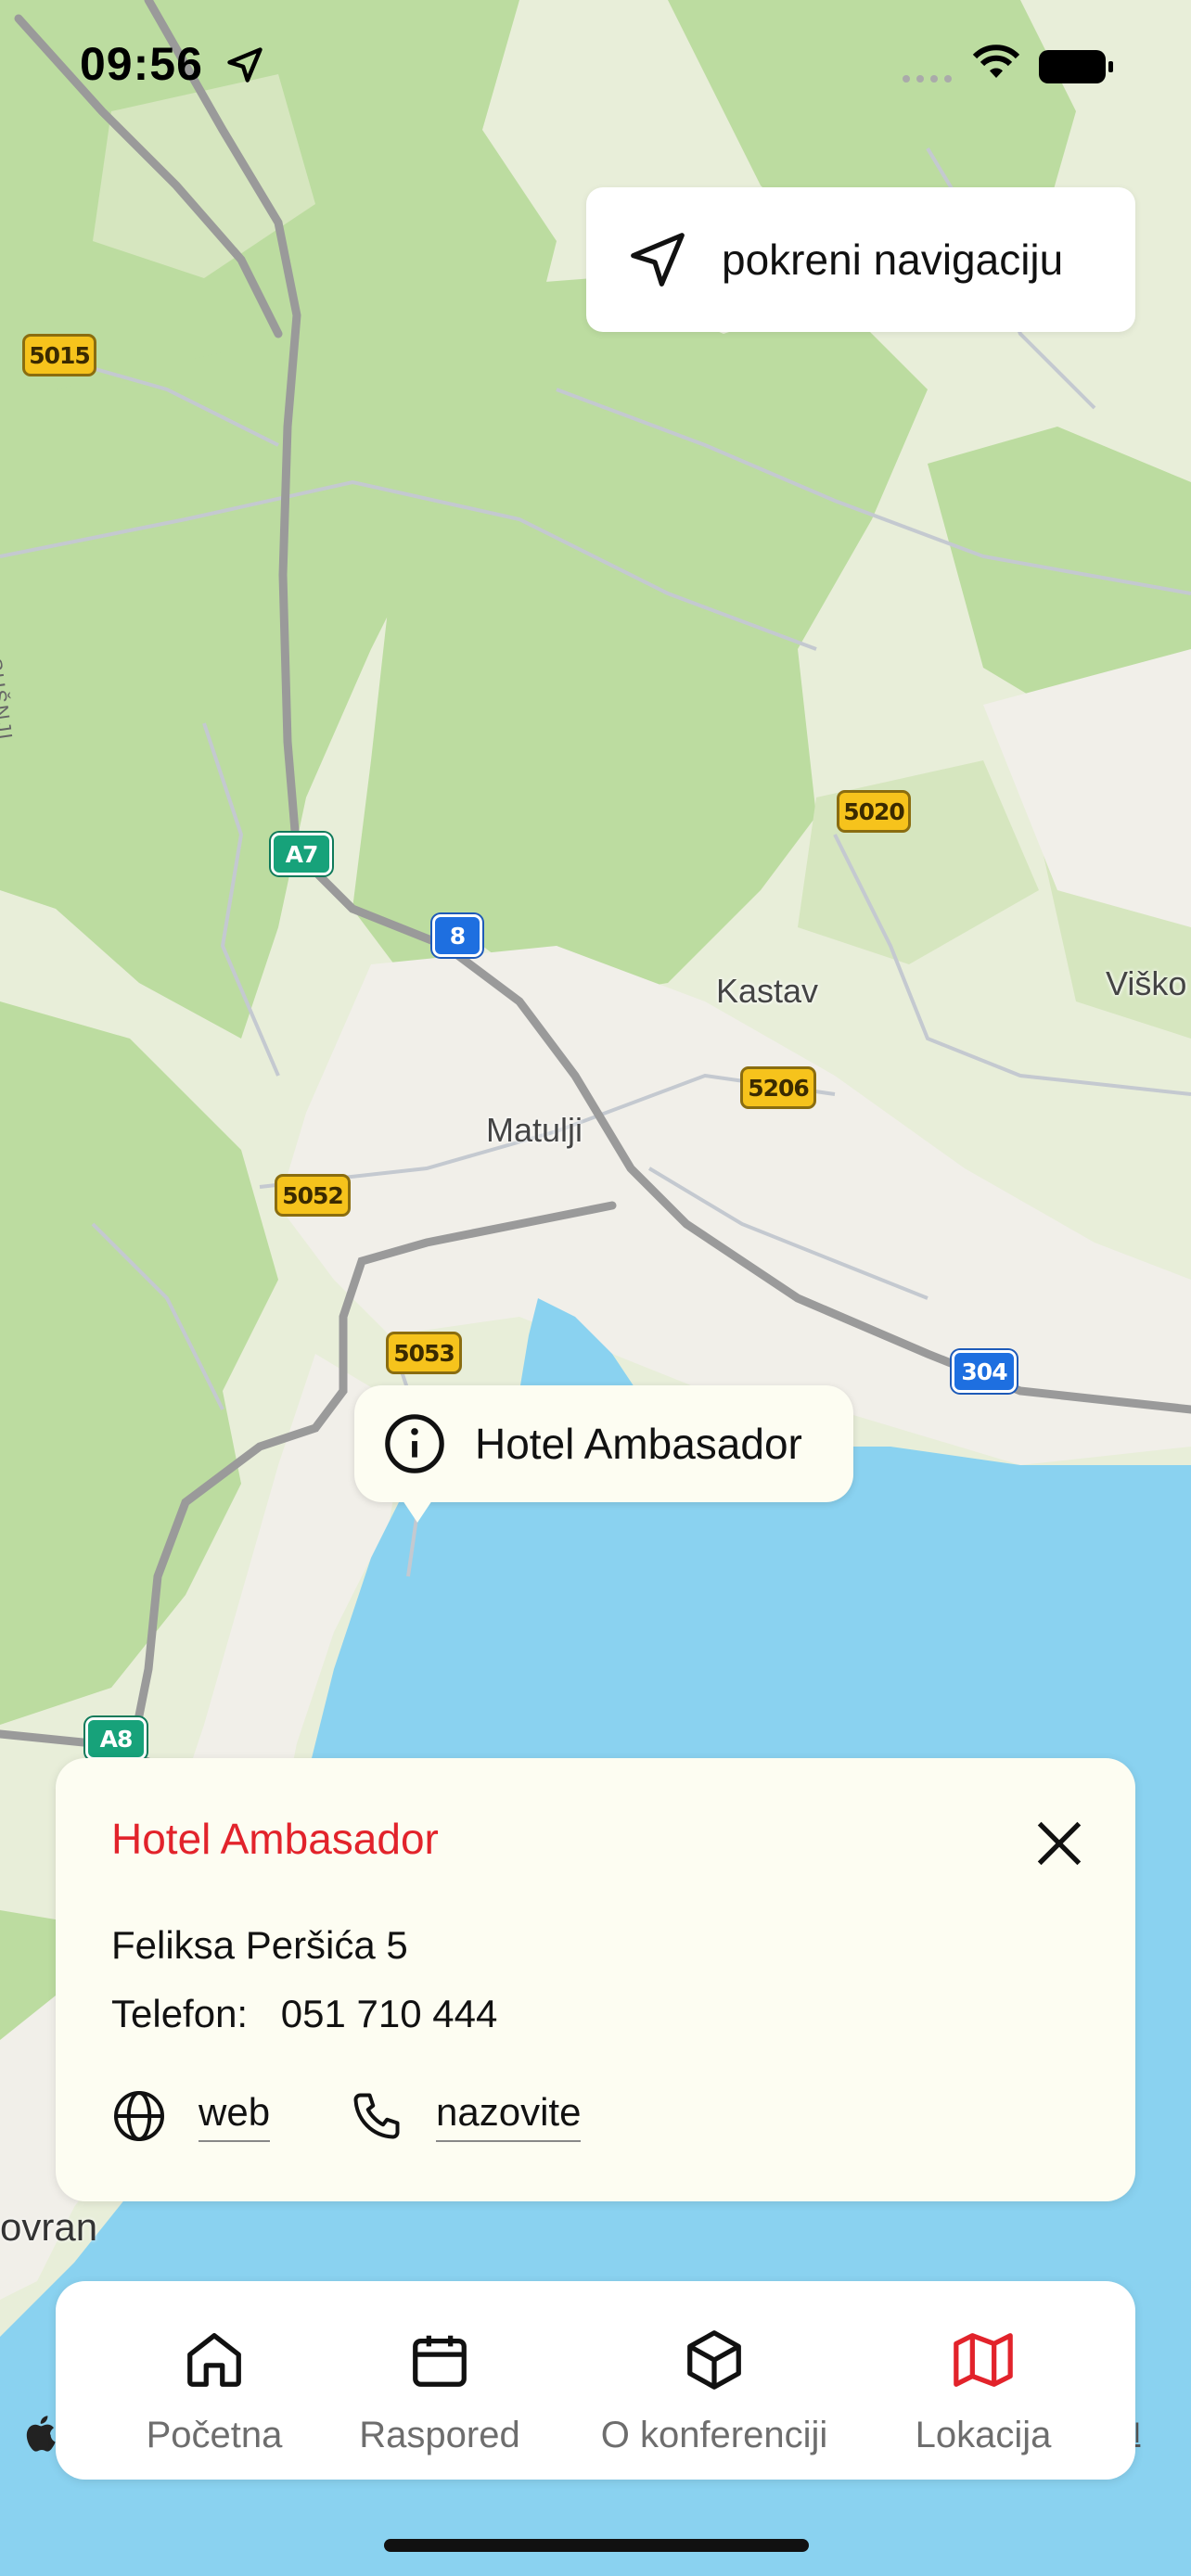  Describe the element at coordinates (215, 2435) in the screenshot. I see `tab-label-pocetna: Početna` at that location.